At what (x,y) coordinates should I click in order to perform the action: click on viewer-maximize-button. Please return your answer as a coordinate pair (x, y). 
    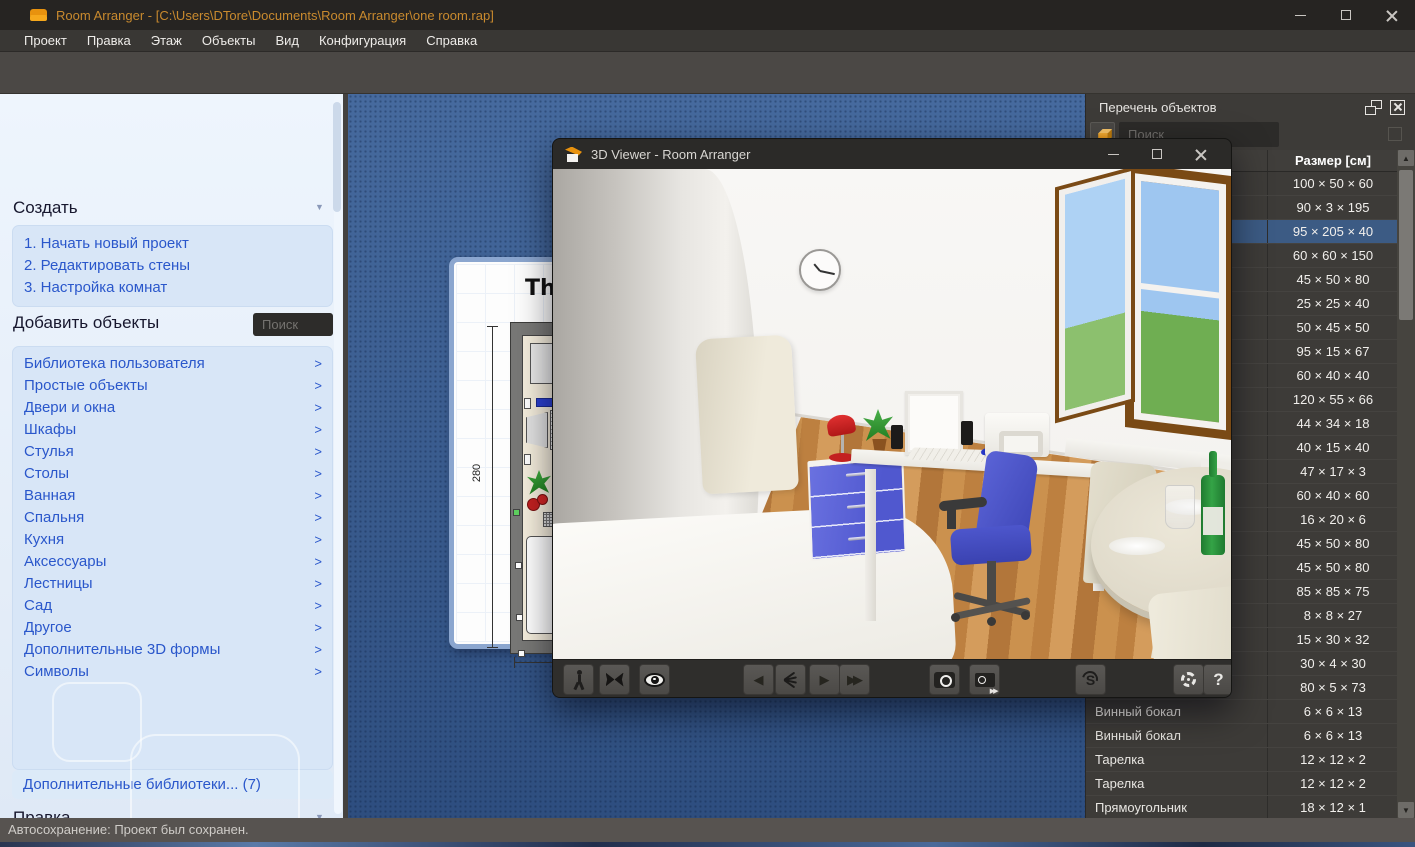
    Looking at the image, I should click on (1157, 154).